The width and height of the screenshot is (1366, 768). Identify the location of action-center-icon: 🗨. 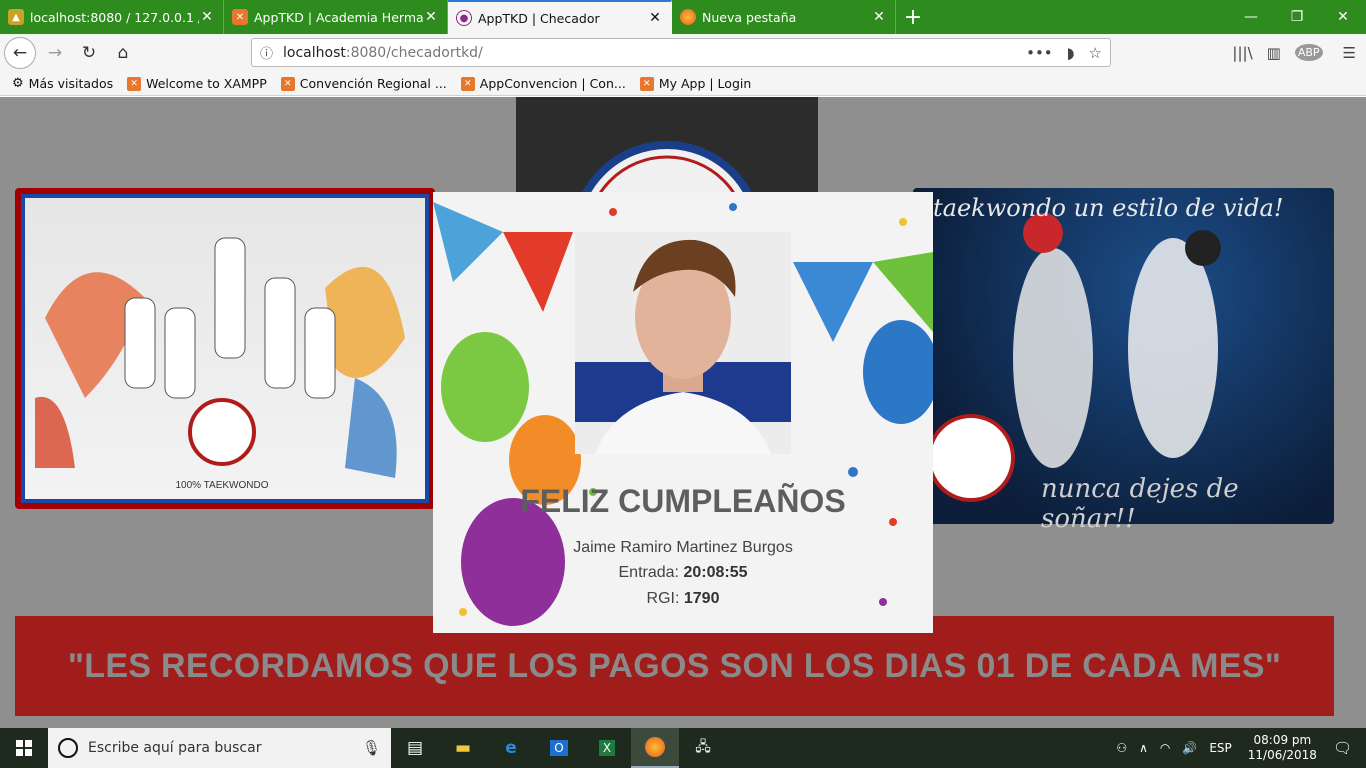
(1342, 748).